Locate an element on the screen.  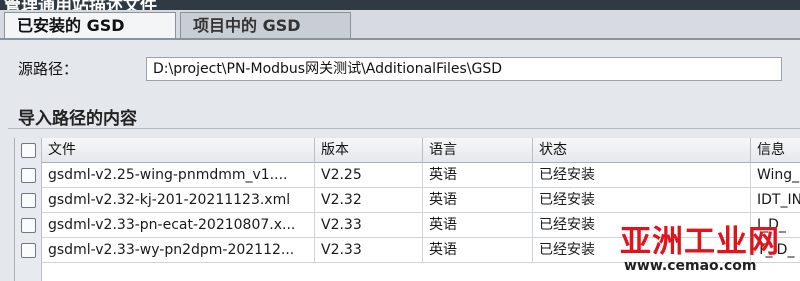
info-cell: IDT_IN is located at coordinates (778, 200).